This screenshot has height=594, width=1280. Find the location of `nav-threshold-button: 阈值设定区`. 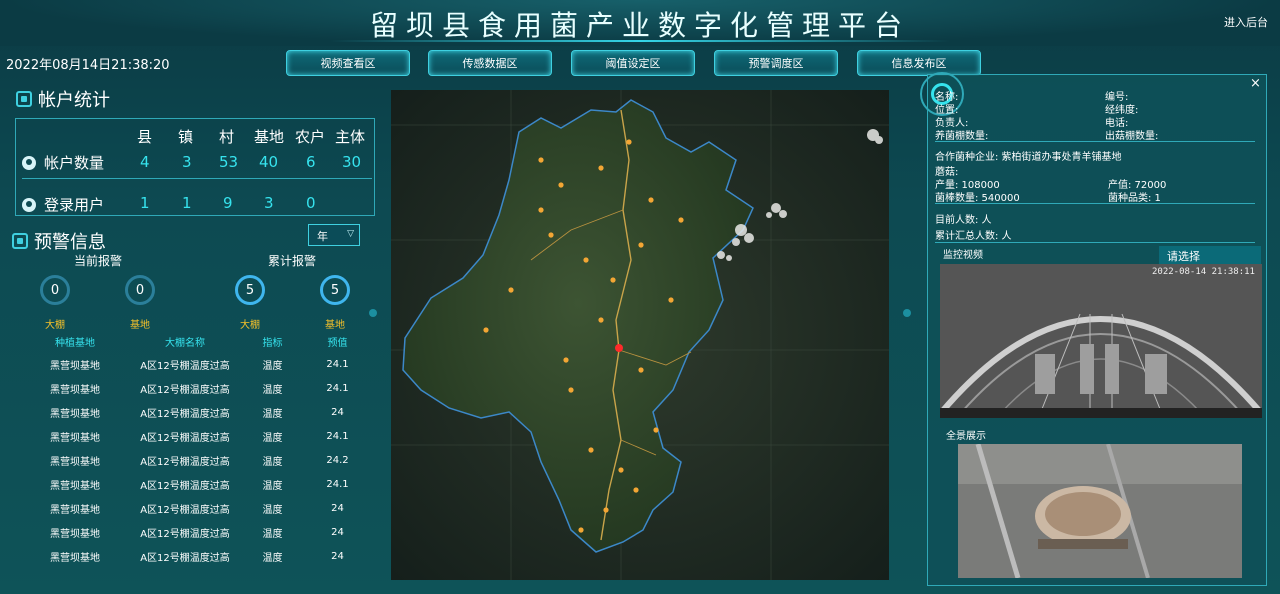

nav-threshold-button: 阈值设定区 is located at coordinates (633, 63).